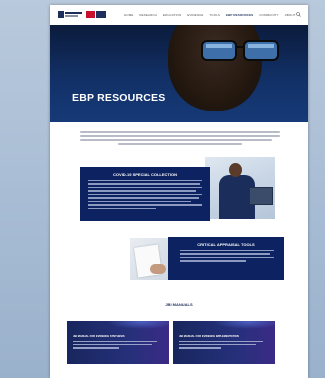 The image size is (325, 378). Describe the element at coordinates (119, 98) in the screenshot. I see `page-title: EBP RESOURCES` at that location.